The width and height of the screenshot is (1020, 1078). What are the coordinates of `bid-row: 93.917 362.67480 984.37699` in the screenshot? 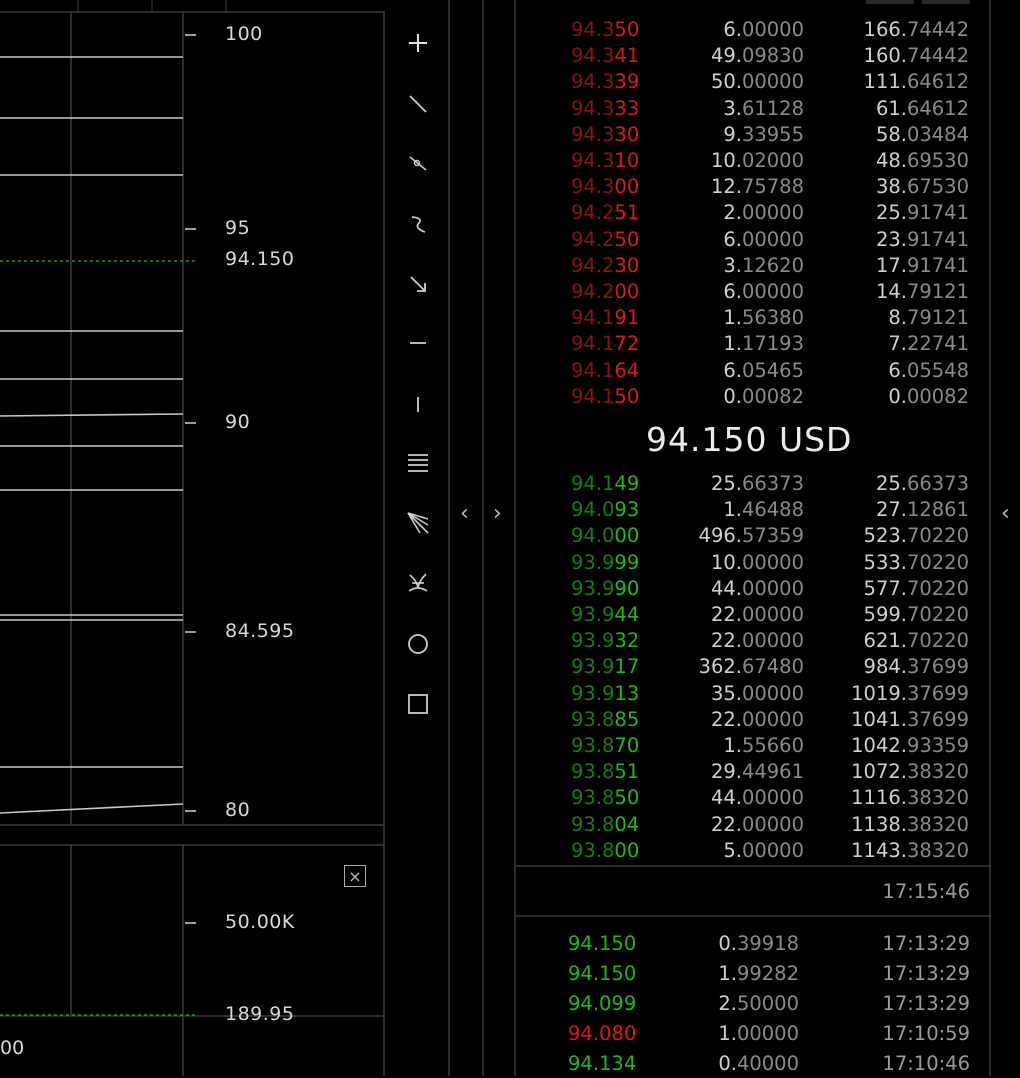 It's located at (753, 668).